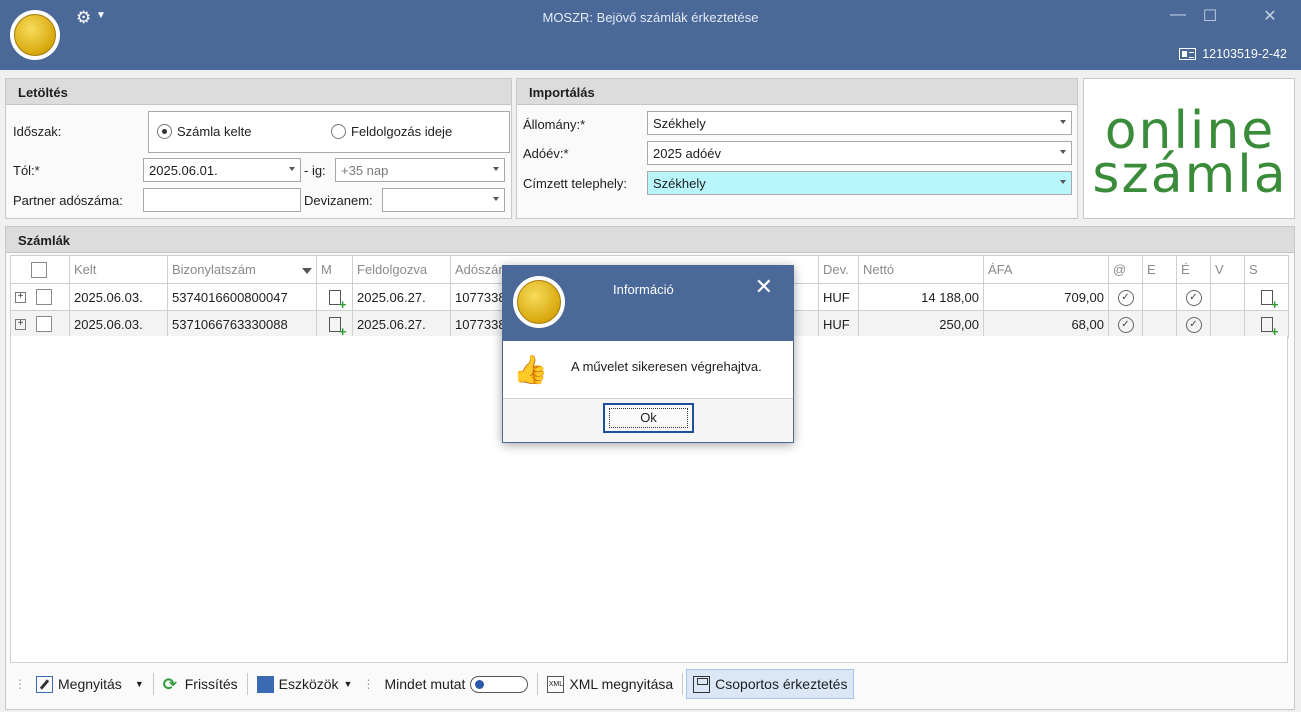 The image size is (1301, 712). What do you see at coordinates (1270, 17) in the screenshot?
I see `close-button: ✕` at bounding box center [1270, 17].